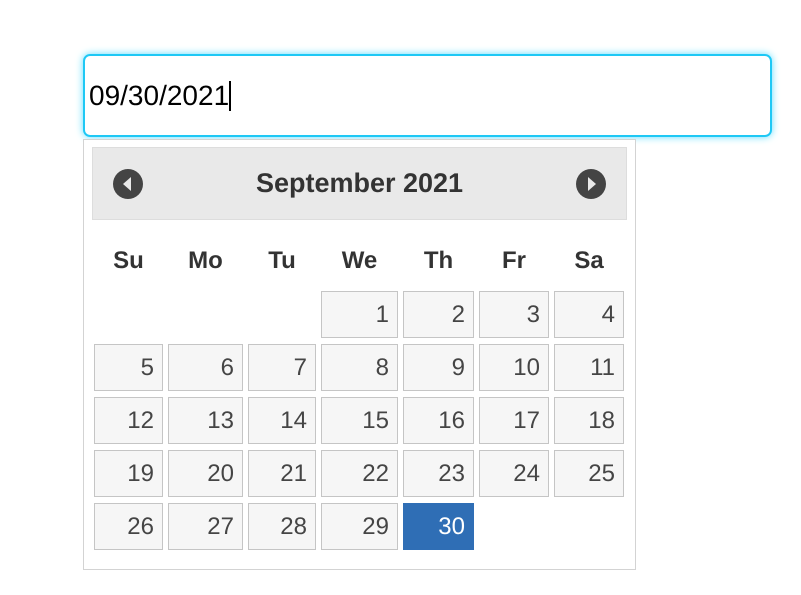 This screenshot has height=595, width=801. I want to click on day-cell: 28, so click(282, 526).